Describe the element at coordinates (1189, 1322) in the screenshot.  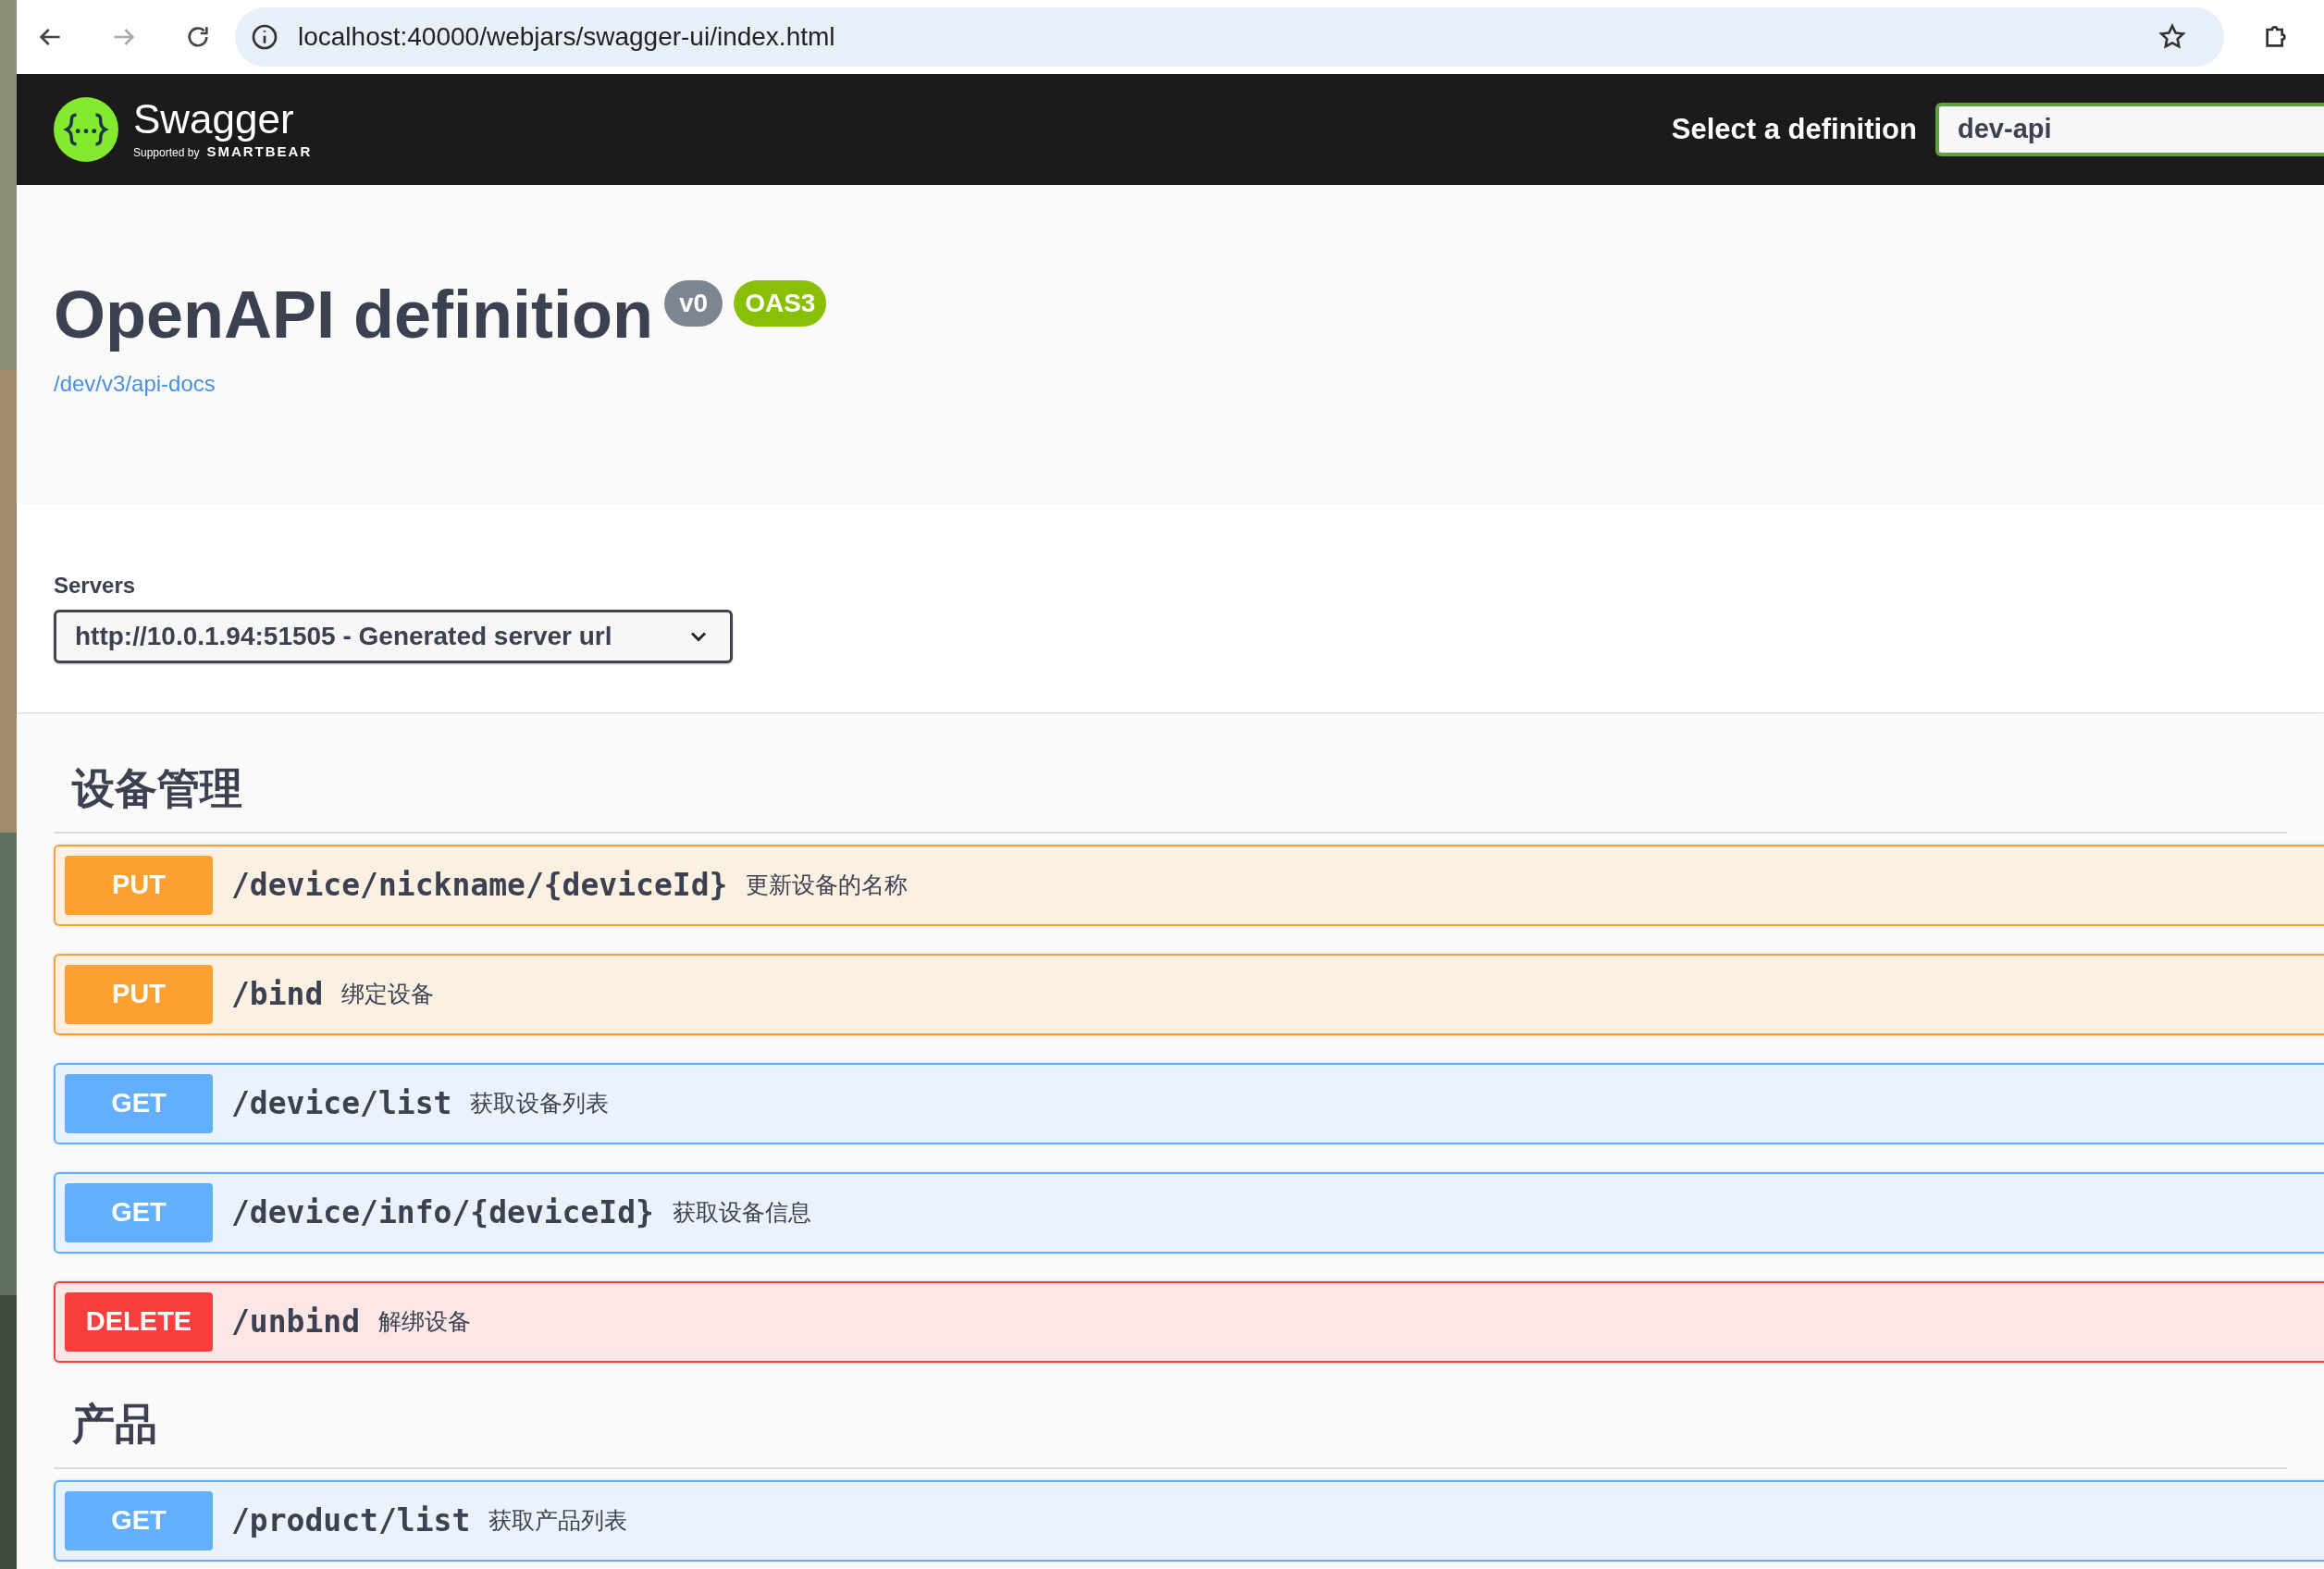
I see `operation-row: DELETE /unbind 解绑设备` at that location.